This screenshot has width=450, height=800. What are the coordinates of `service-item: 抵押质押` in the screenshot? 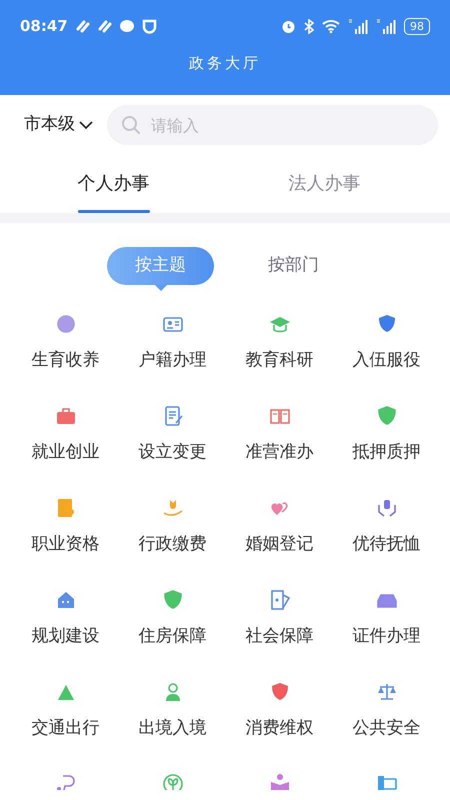 It's located at (386, 451).